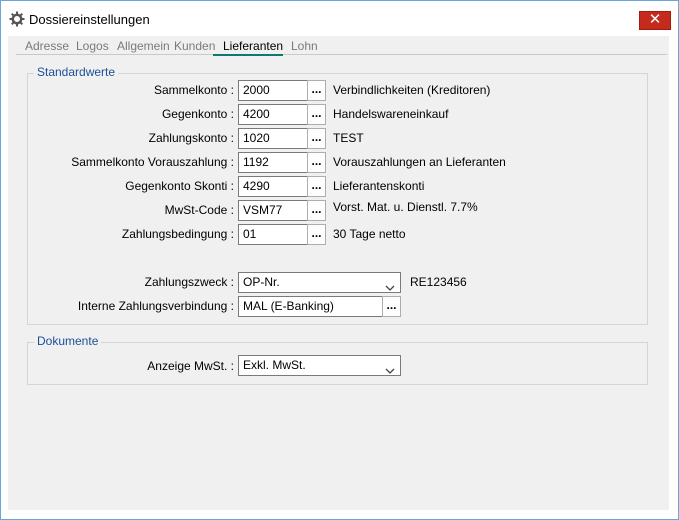 Image resolution: width=679 pixels, height=520 pixels. What do you see at coordinates (89, 19) in the screenshot?
I see `window-title: Dossiereinstellungen` at bounding box center [89, 19].